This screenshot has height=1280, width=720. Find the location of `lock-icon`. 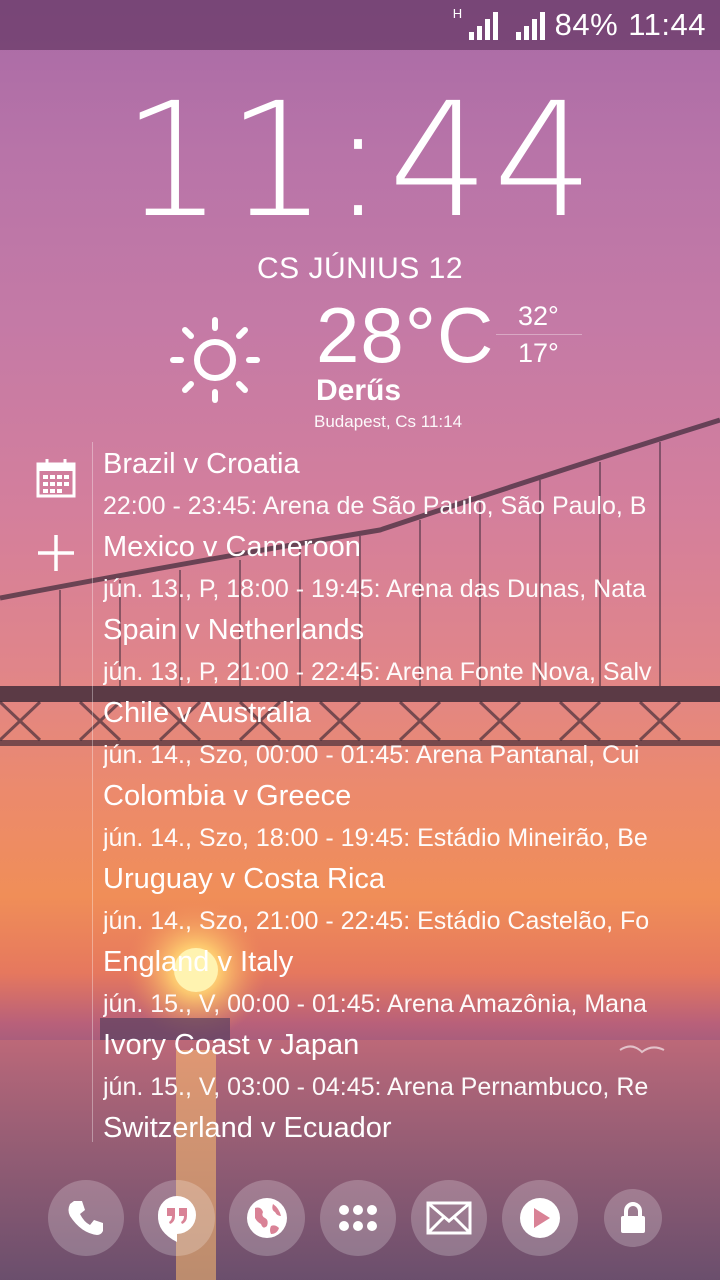

lock-icon is located at coordinates (633, 1217).